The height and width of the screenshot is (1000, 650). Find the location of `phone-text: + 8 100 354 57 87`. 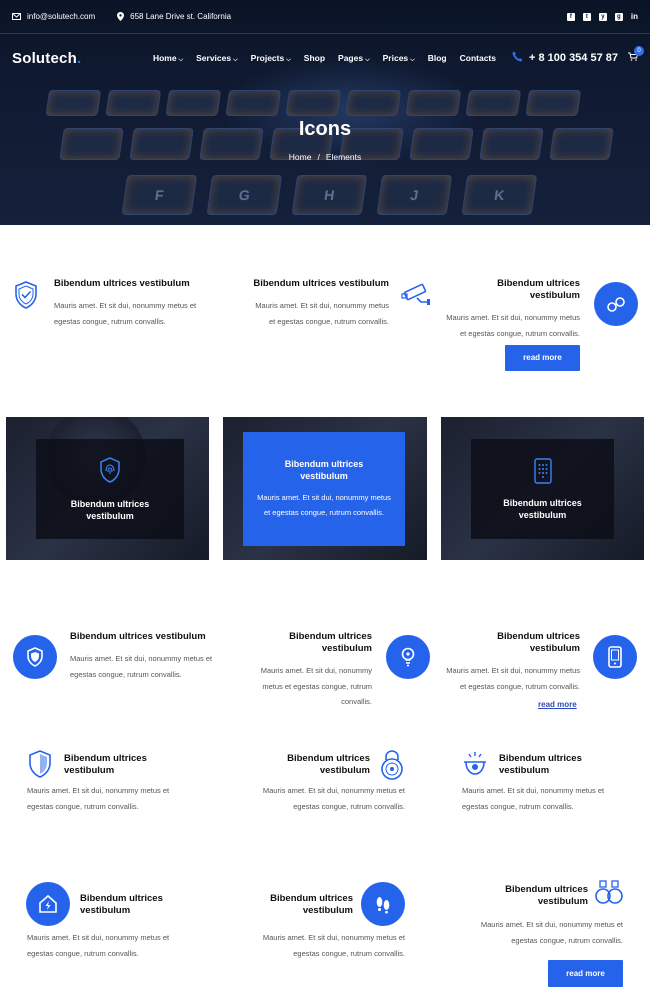

phone-text: + 8 100 354 57 87 is located at coordinates (573, 58).